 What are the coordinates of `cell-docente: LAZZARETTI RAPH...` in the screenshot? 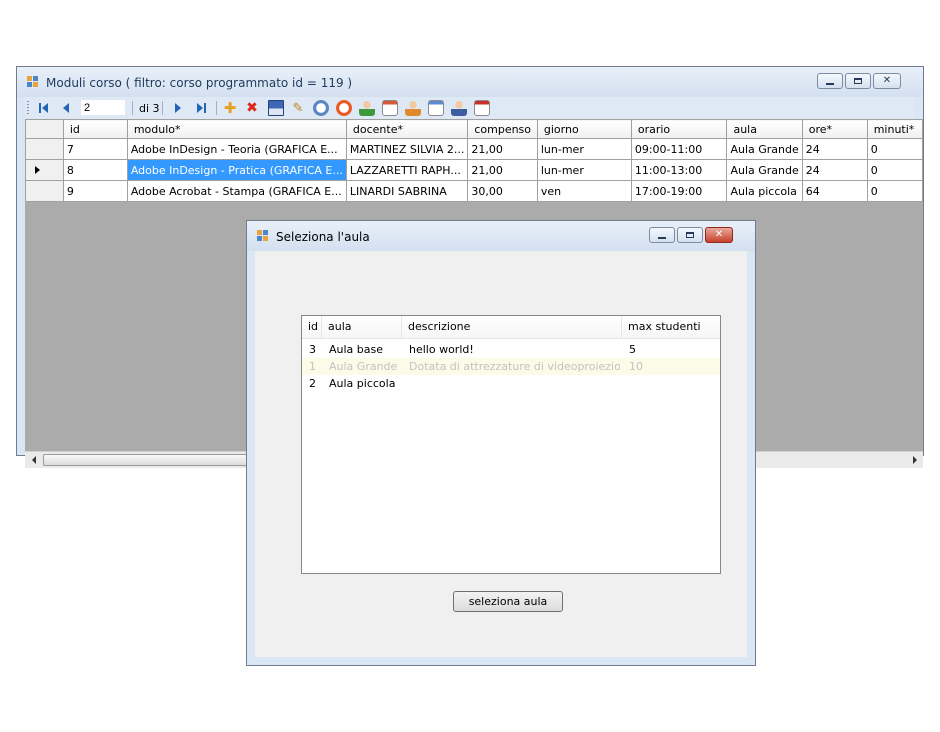 It's located at (407, 170).